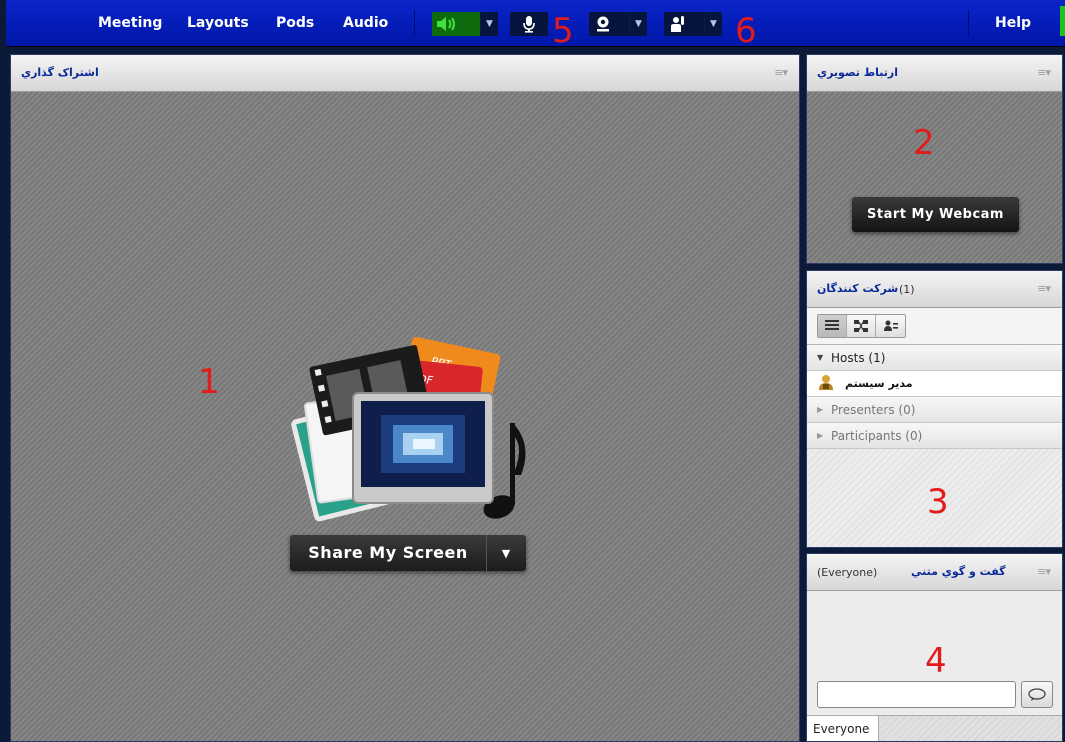  Describe the element at coordinates (563, 31) in the screenshot. I see `annotation-5: 5` at that location.